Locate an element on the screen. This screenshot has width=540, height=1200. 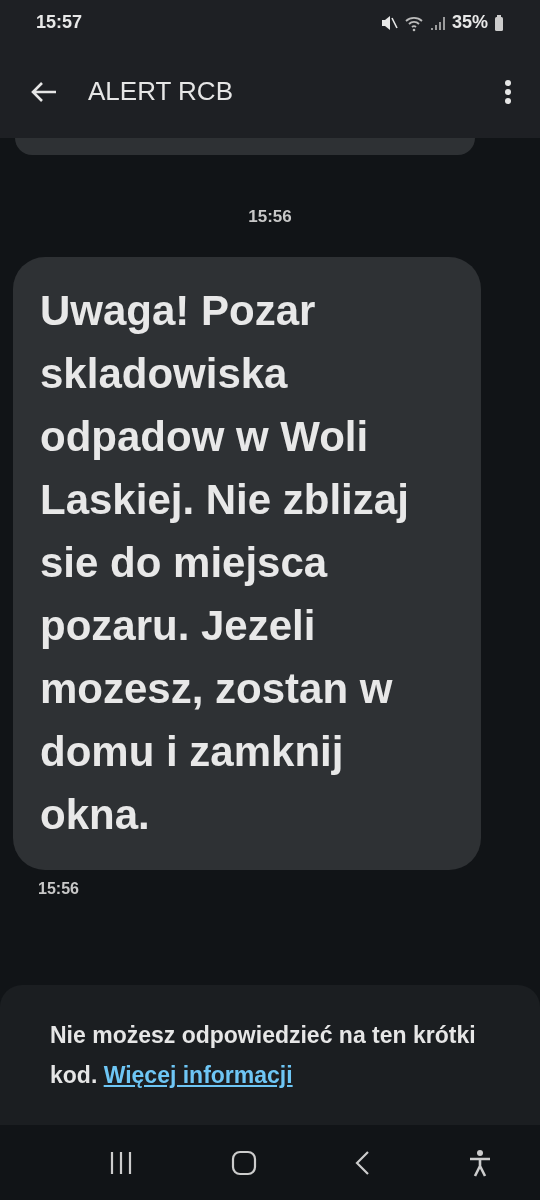
home-icon is located at coordinates (243, 1162).